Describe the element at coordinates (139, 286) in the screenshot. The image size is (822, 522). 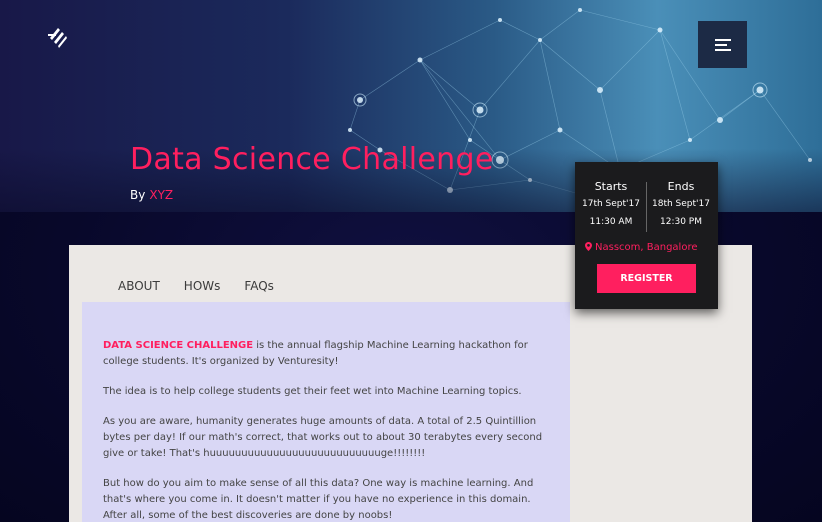
I see `tab-about: ABOUT` at that location.